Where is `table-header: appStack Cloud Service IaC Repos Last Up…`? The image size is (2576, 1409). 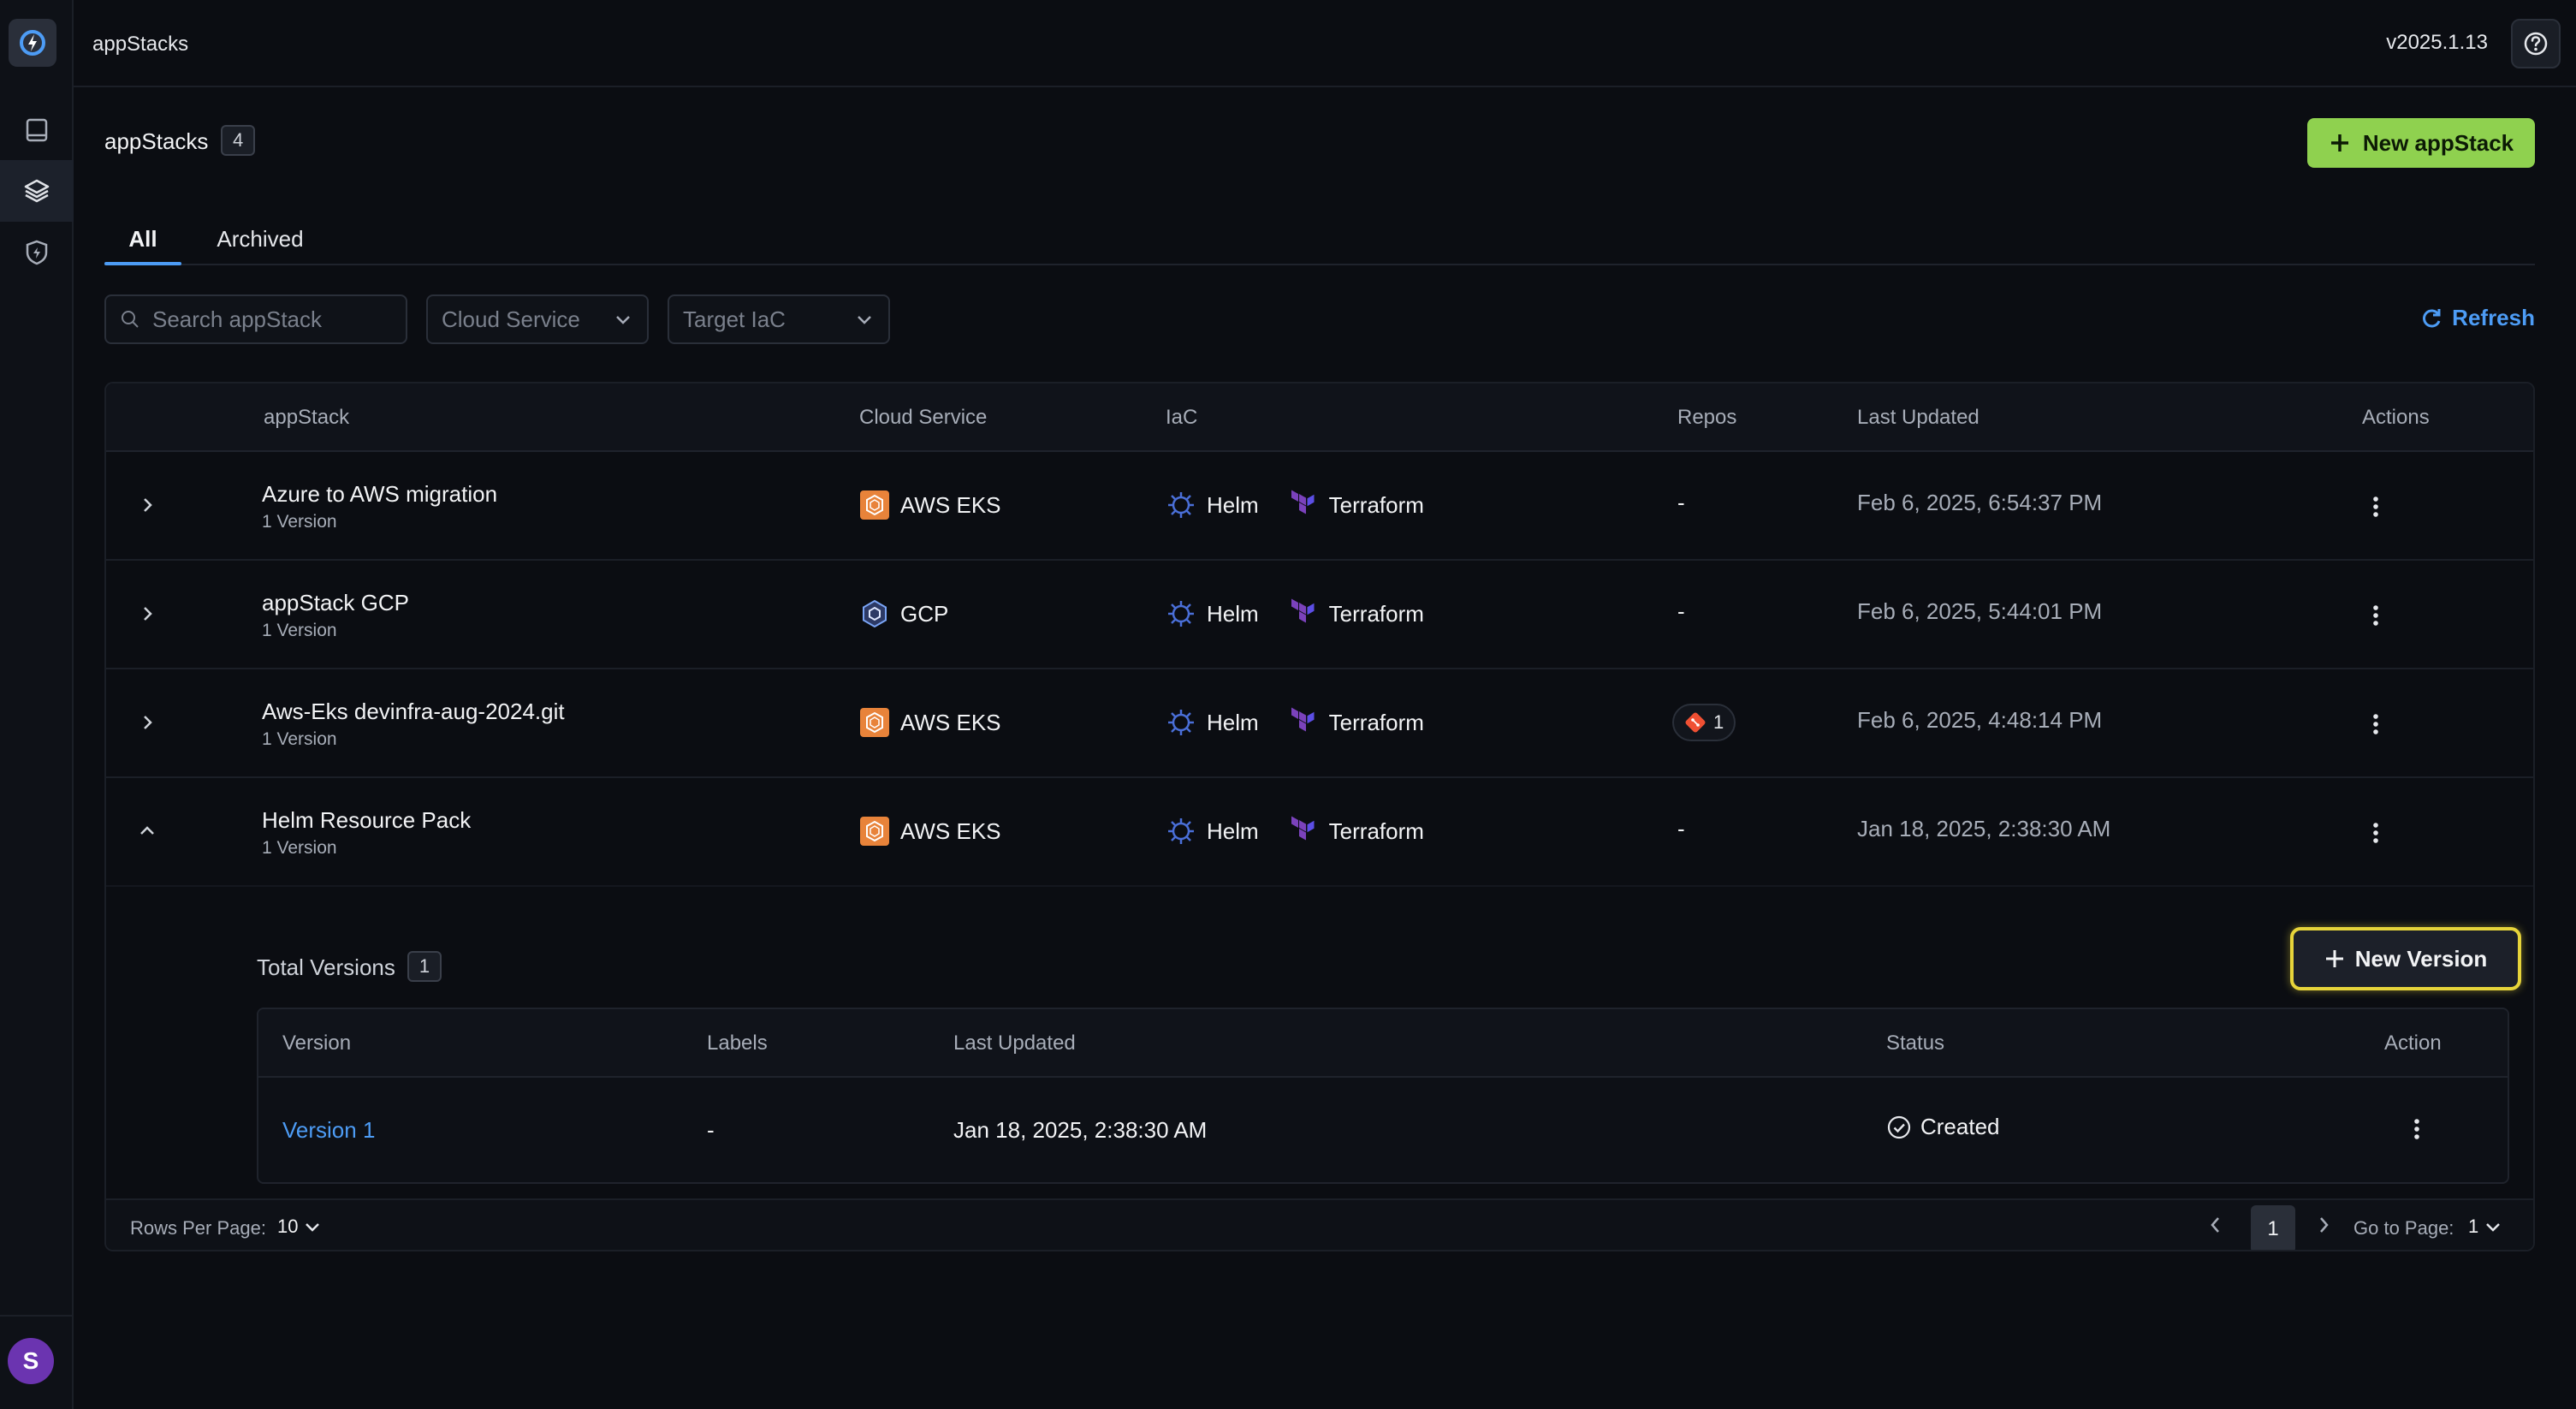
table-header: appStack Cloud Service IaC Repos Last Up… is located at coordinates (1319, 418).